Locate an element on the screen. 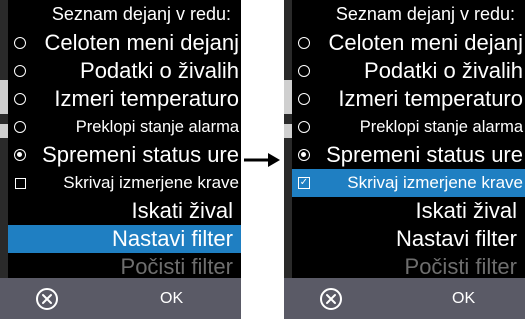 The width and height of the screenshot is (525, 319). arrow-right-icon is located at coordinates (262, 160).